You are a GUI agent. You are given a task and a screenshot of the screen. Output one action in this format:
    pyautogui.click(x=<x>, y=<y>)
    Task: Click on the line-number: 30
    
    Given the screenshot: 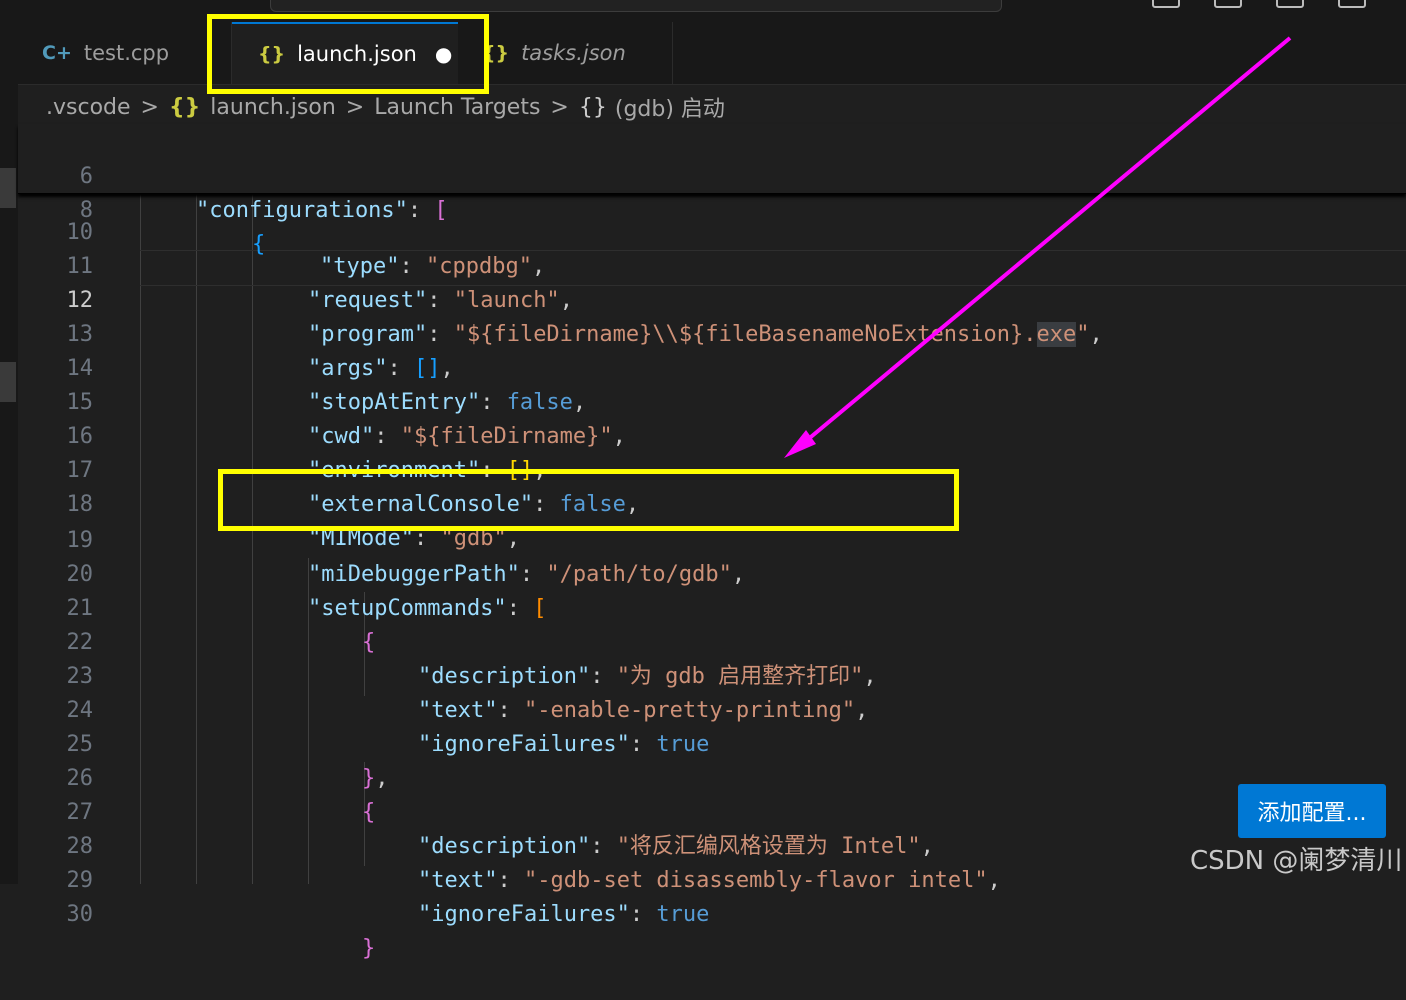 What is the action you would take?
    pyautogui.click(x=80, y=914)
    